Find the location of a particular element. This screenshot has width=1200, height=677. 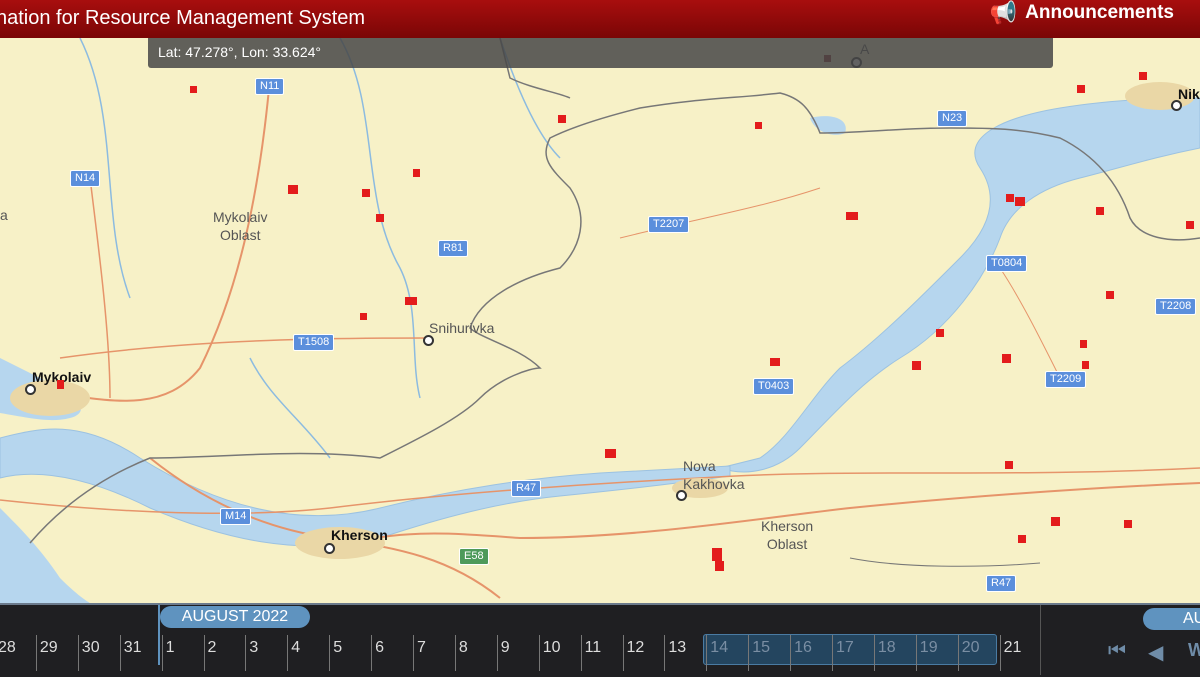

timeline-day: 14 is located at coordinates (727, 653).